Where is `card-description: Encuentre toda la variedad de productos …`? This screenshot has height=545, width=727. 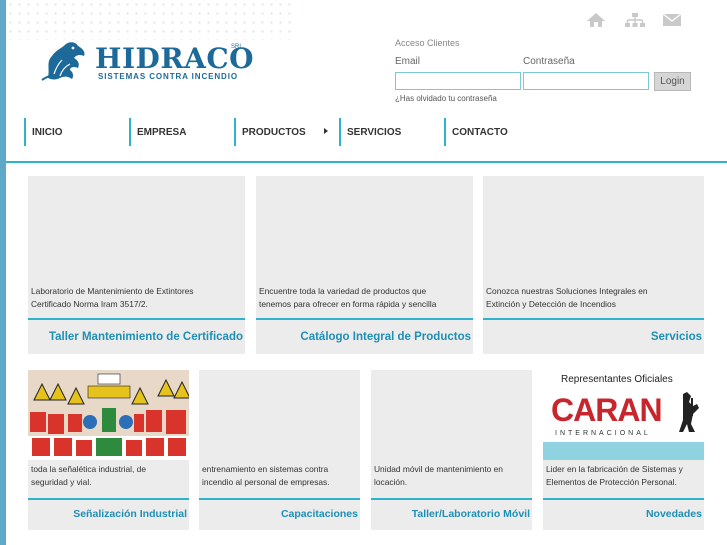
card-description: Encuentre toda la variedad de productos … is located at coordinates (348, 297).